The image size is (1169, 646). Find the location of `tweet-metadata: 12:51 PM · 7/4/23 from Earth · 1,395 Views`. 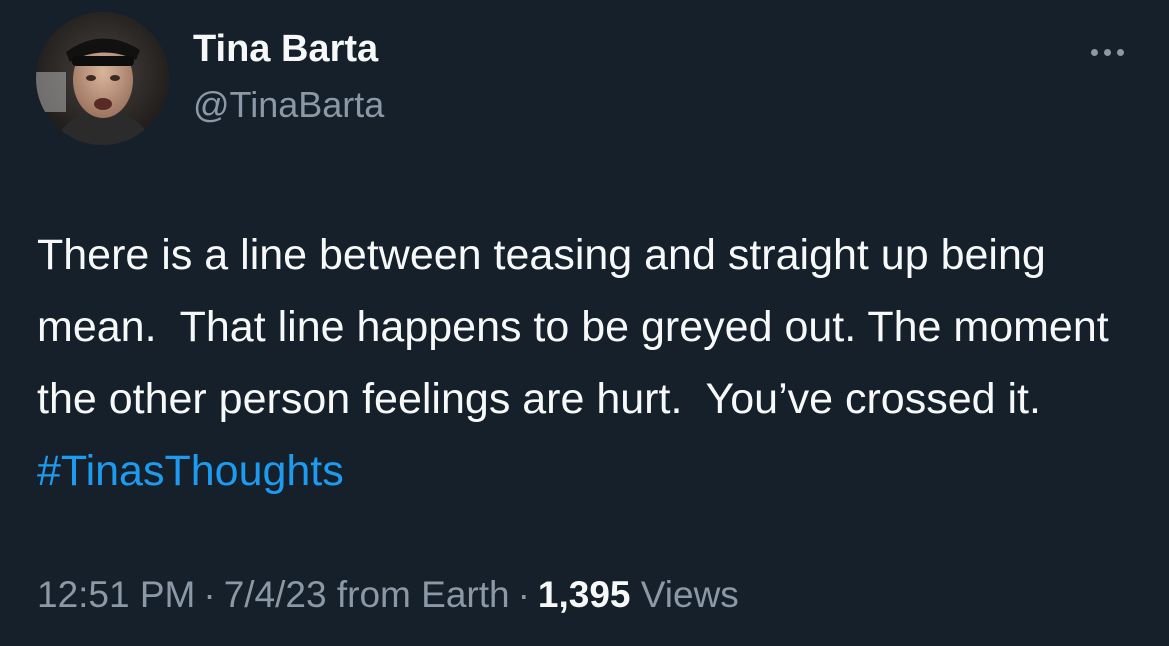

tweet-metadata: 12:51 PM · 7/4/23 from Earth · 1,395 Views is located at coordinates (388, 595).